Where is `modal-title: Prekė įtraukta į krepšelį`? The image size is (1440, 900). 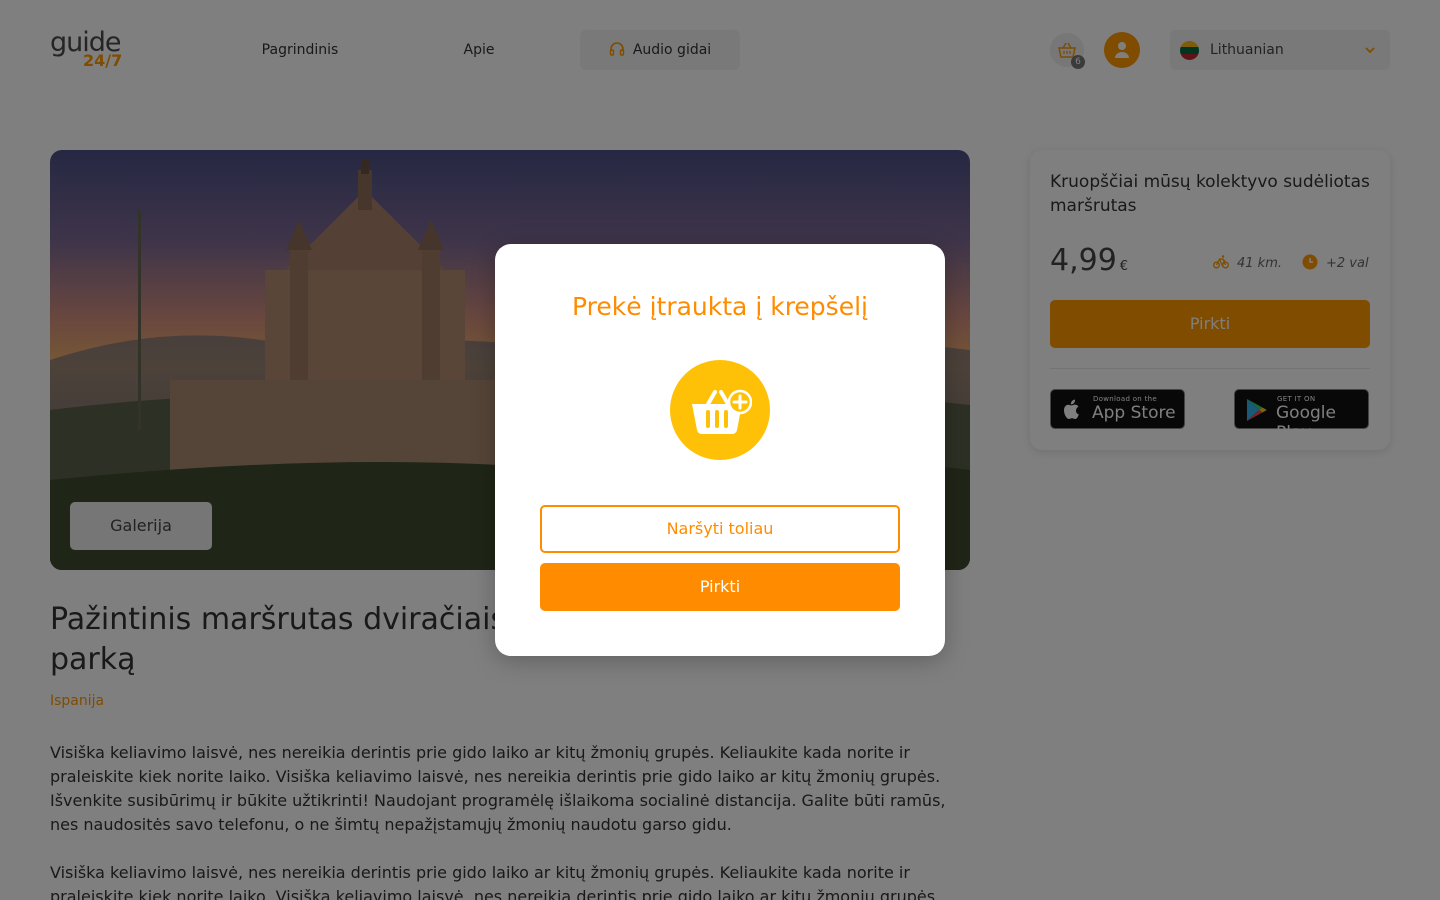
modal-title: Prekė įtraukta į krepšelį is located at coordinates (720, 306).